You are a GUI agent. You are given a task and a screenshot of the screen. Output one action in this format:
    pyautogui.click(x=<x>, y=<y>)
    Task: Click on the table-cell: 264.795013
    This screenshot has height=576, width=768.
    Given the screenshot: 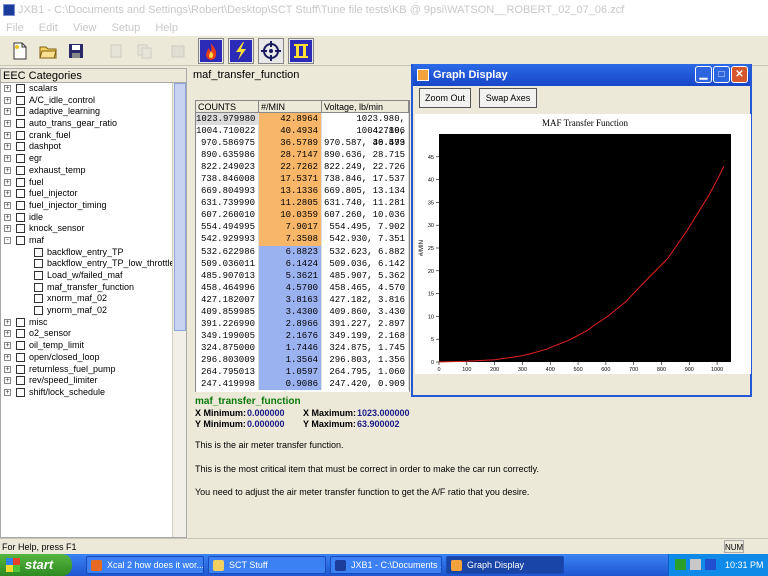 What is the action you would take?
    pyautogui.click(x=227, y=372)
    